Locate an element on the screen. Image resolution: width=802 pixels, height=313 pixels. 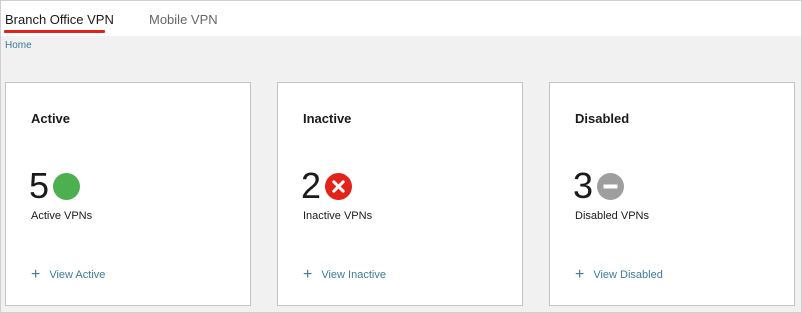
card-title: Active is located at coordinates (51, 118).